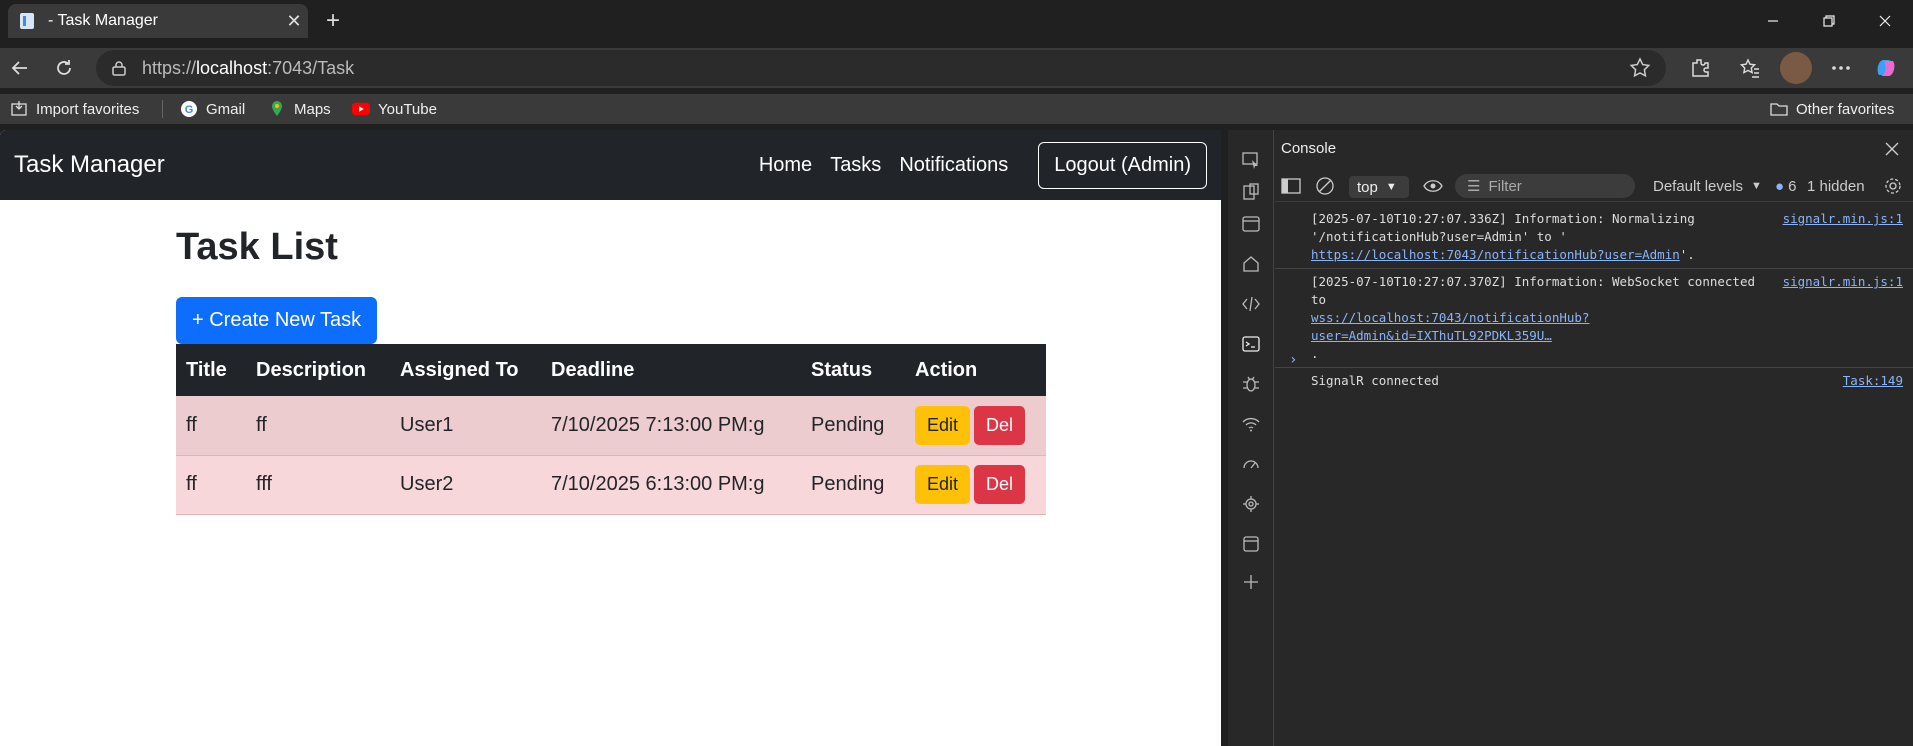  Describe the element at coordinates (1122, 165) in the screenshot. I see `logout-button: Logout (Admin)` at that location.